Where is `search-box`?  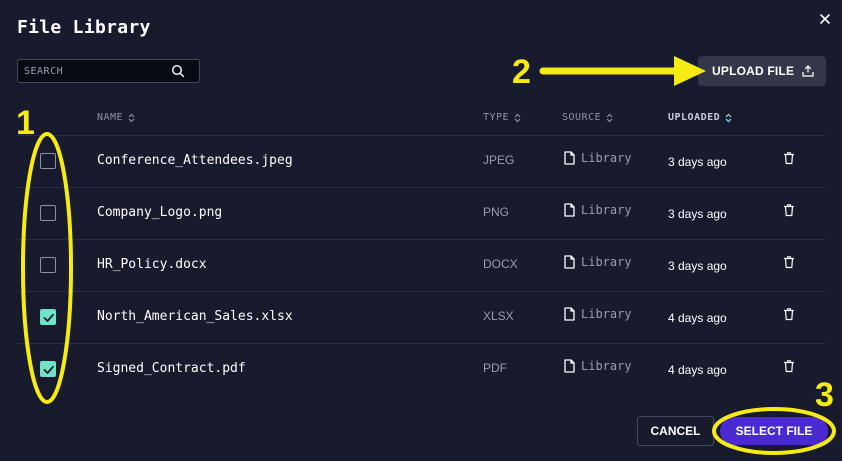 search-box is located at coordinates (108, 71).